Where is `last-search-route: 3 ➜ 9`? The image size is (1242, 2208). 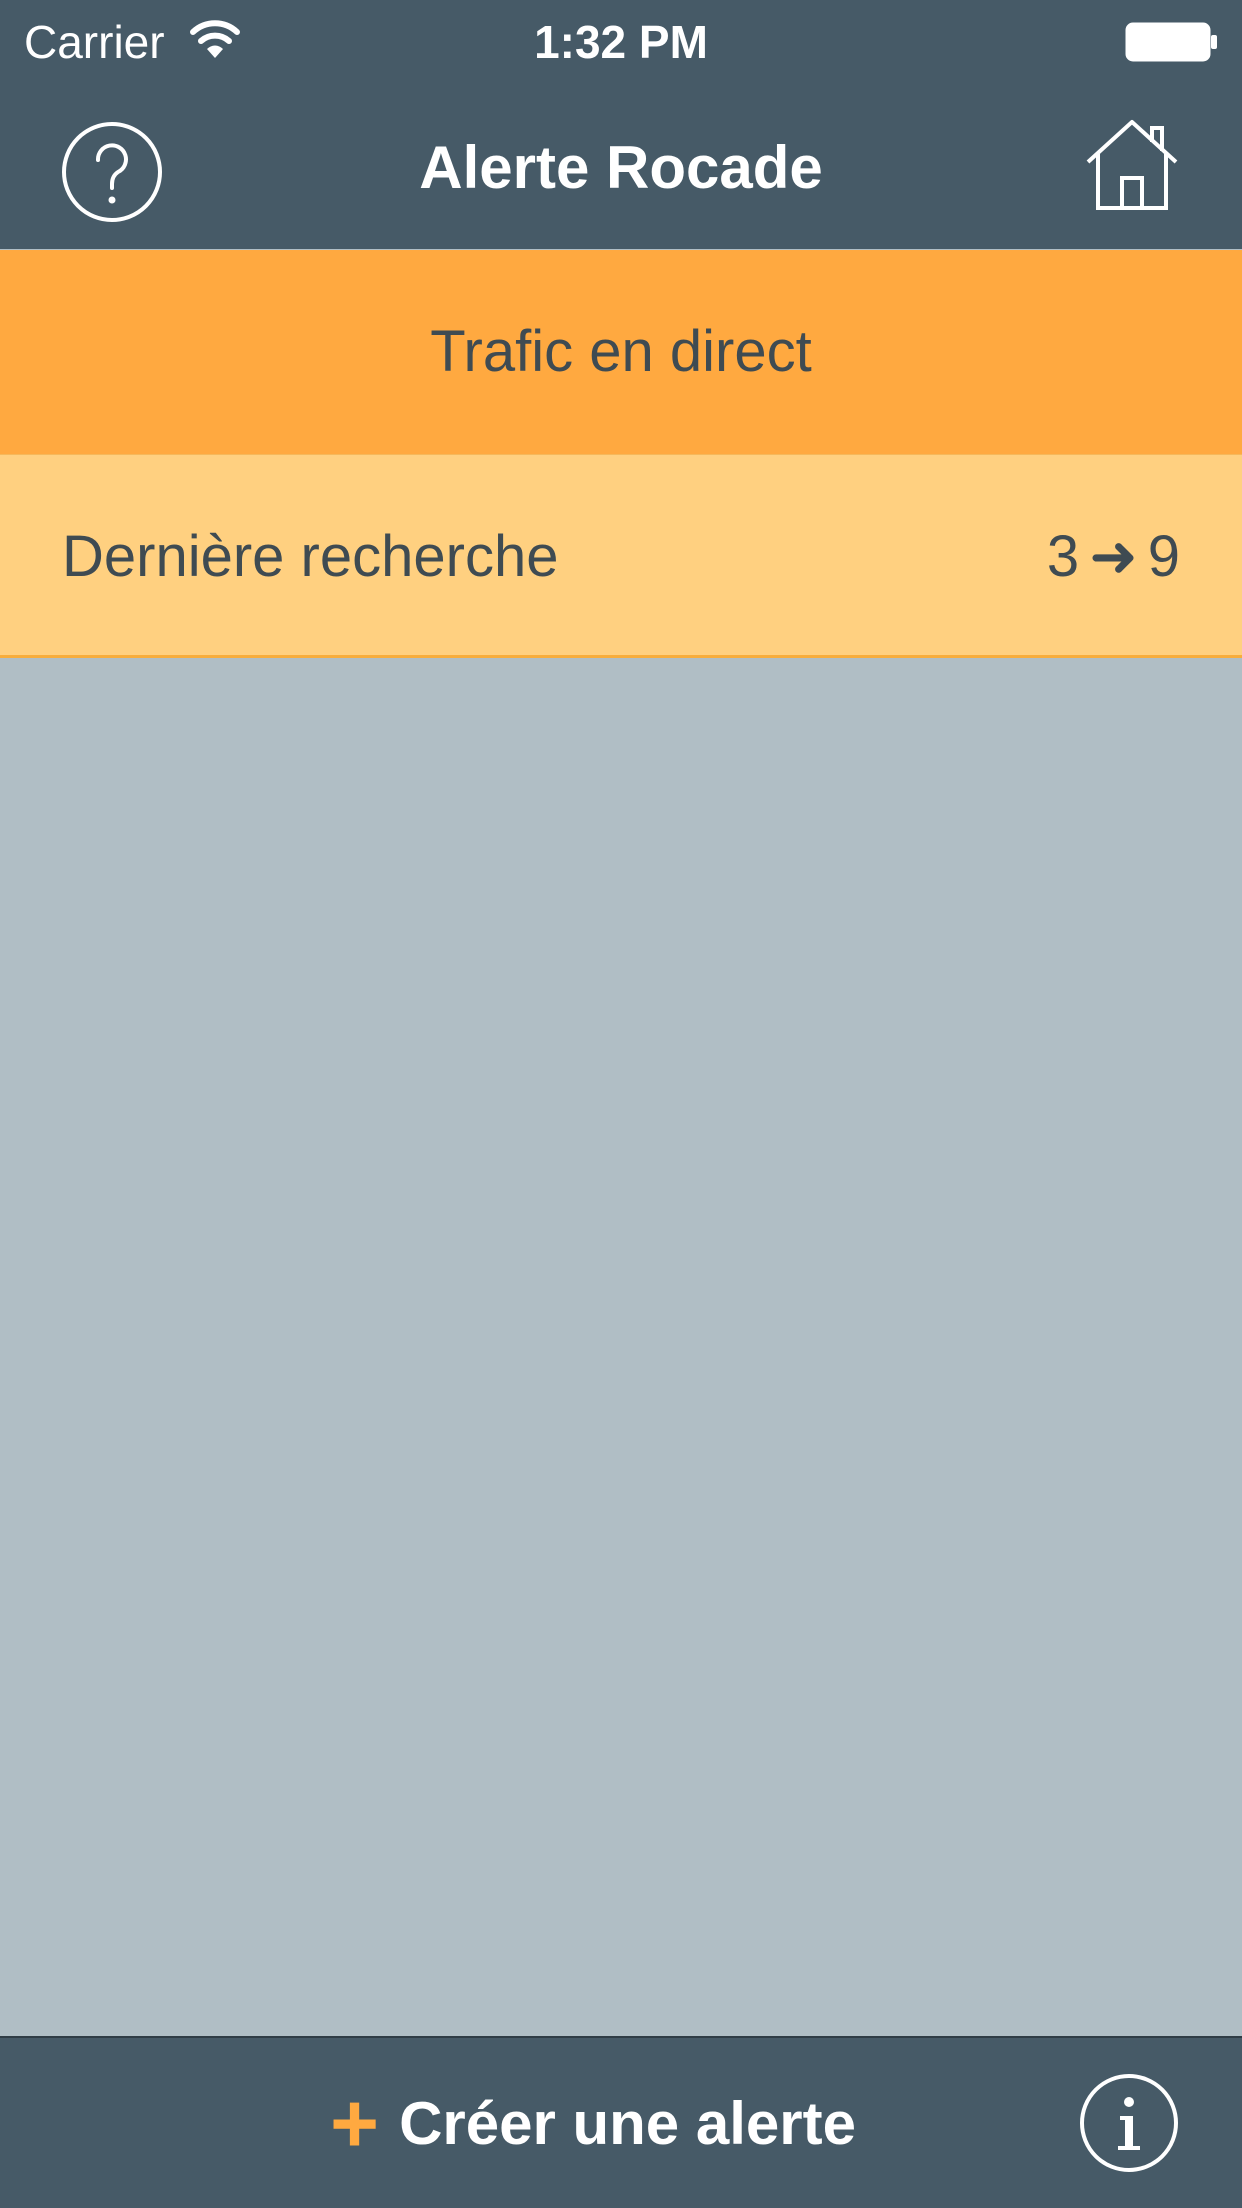
last-search-route: 3 ➜ 9 is located at coordinates (1113, 557).